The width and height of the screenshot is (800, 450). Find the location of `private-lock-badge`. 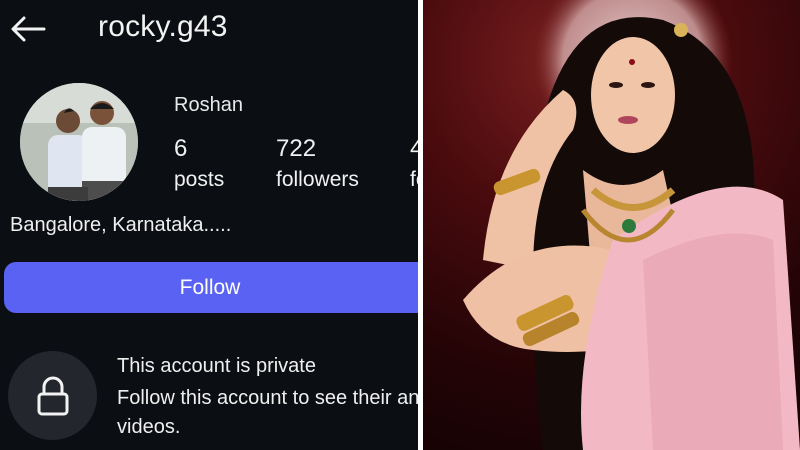

private-lock-badge is located at coordinates (52, 395).